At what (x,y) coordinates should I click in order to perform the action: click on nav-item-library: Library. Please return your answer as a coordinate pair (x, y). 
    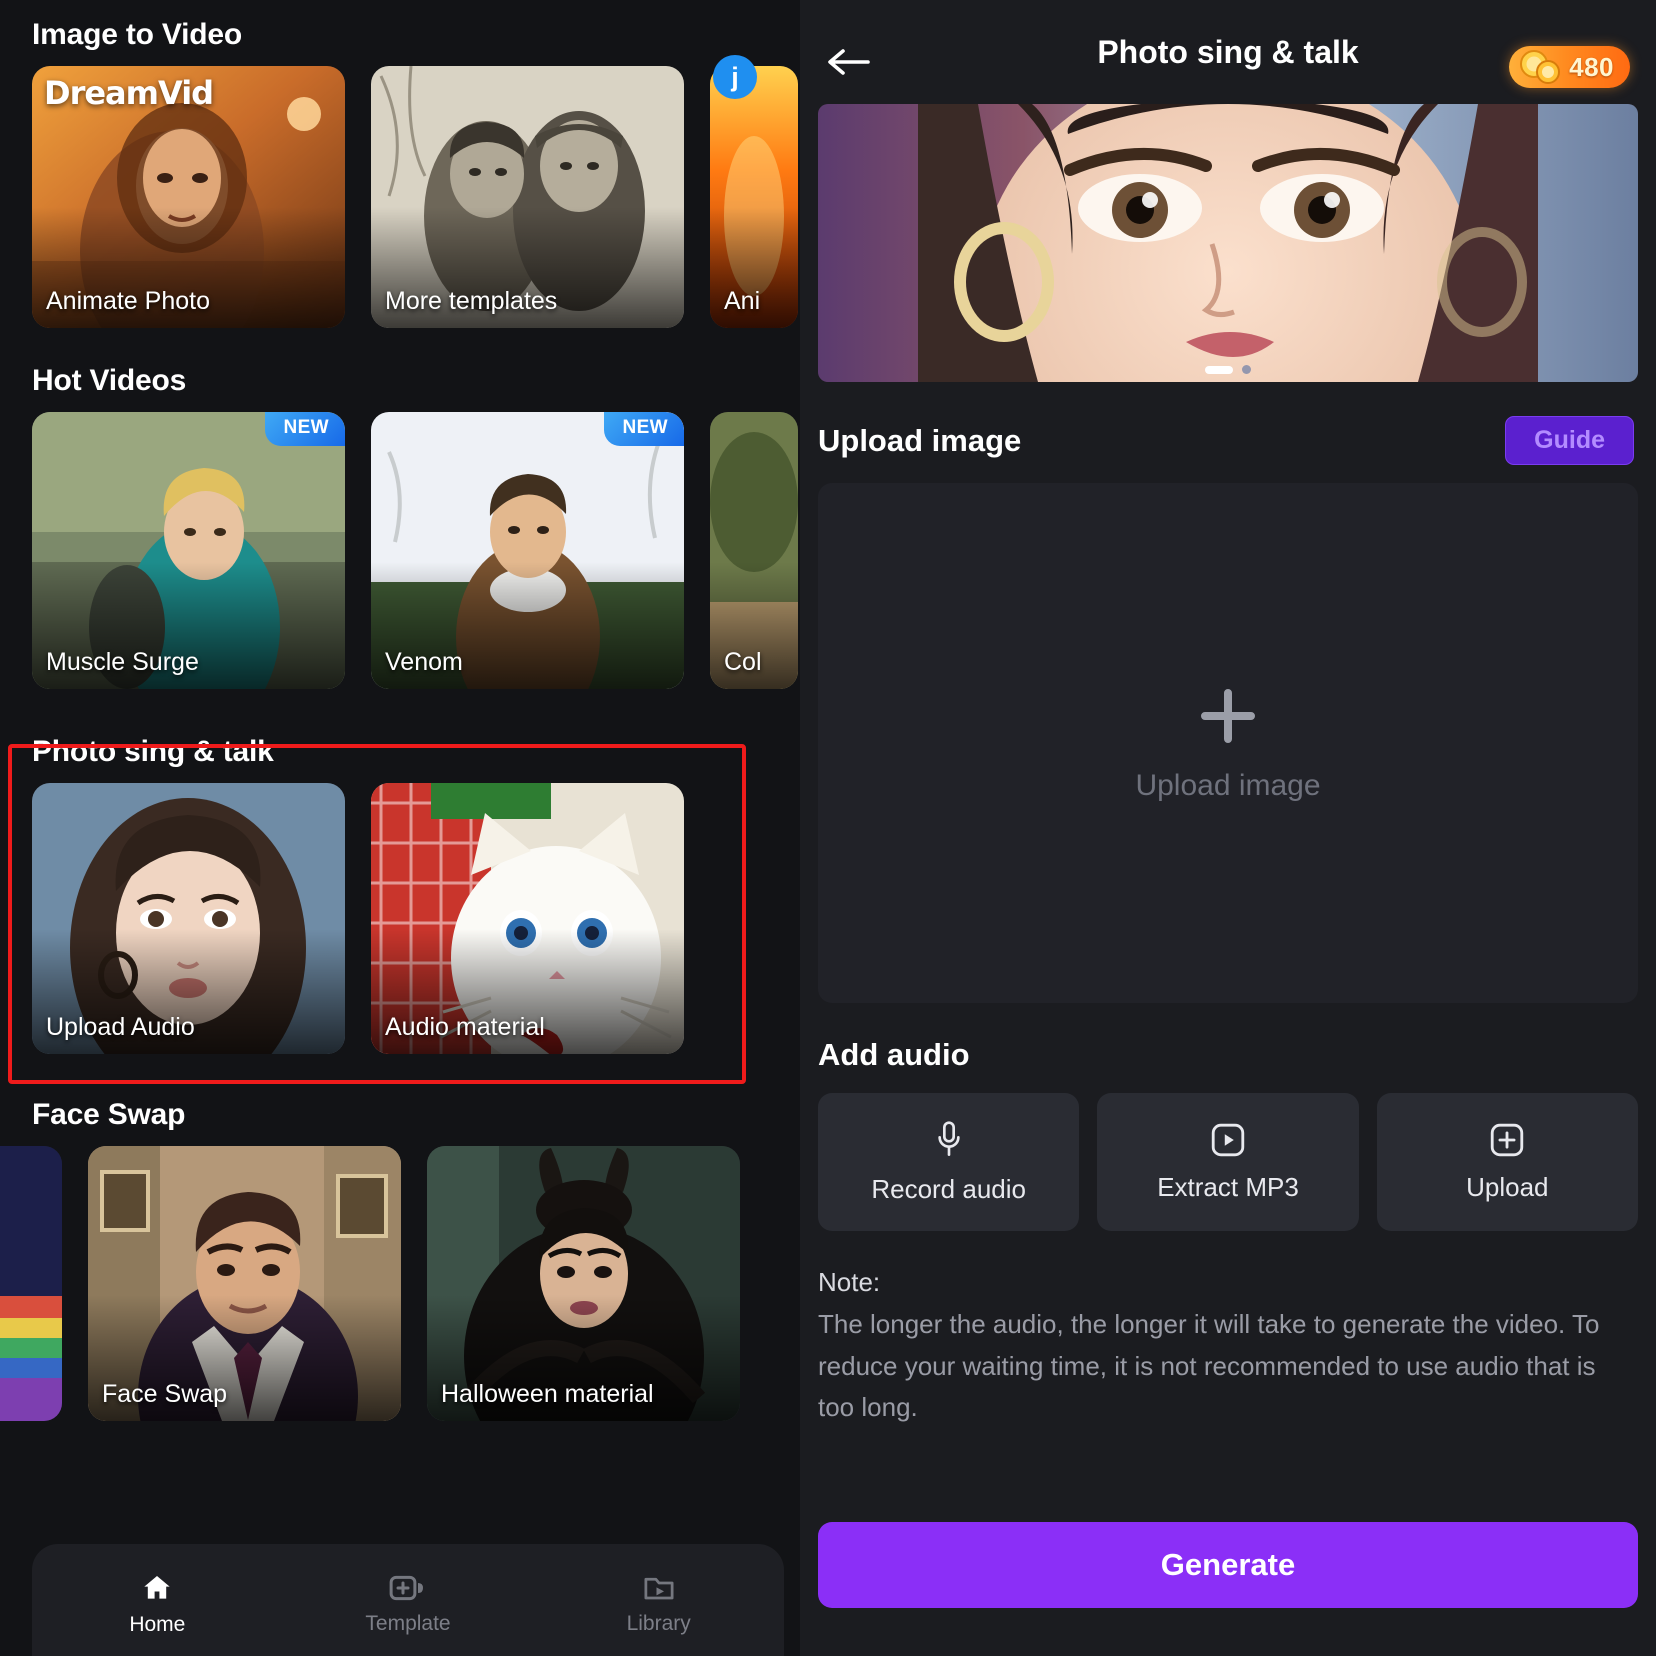
    Looking at the image, I should click on (658, 1600).